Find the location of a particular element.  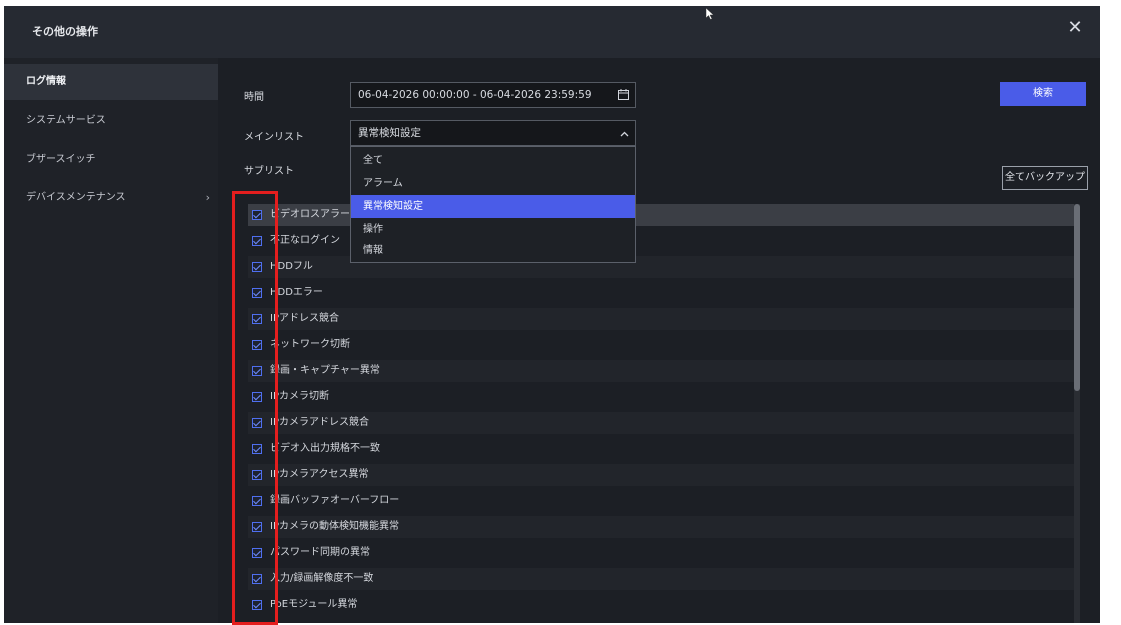

sidebar-item-device-maintenance: デバイスメンテナンス › is located at coordinates (111, 198).